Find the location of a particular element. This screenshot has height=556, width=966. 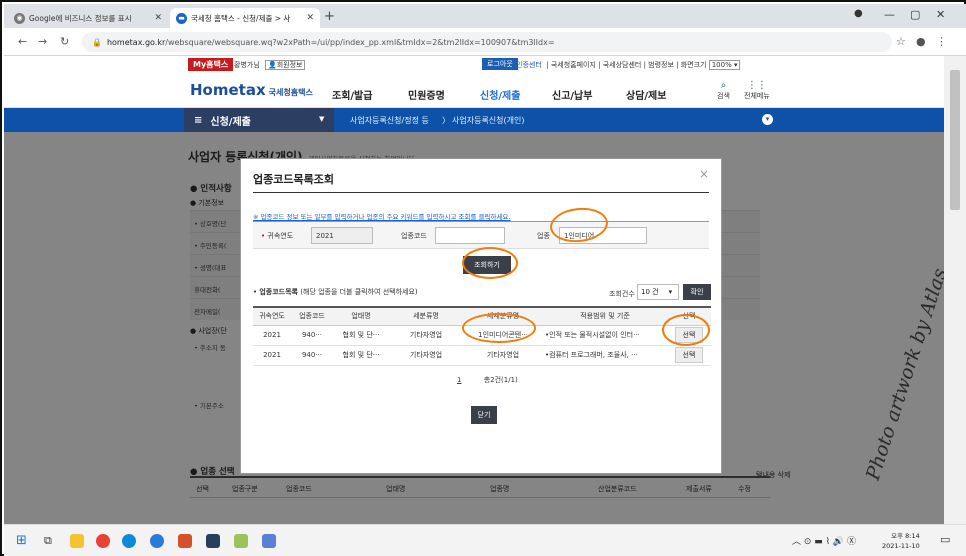

page-scrollbar is located at coordinates (955, 290).